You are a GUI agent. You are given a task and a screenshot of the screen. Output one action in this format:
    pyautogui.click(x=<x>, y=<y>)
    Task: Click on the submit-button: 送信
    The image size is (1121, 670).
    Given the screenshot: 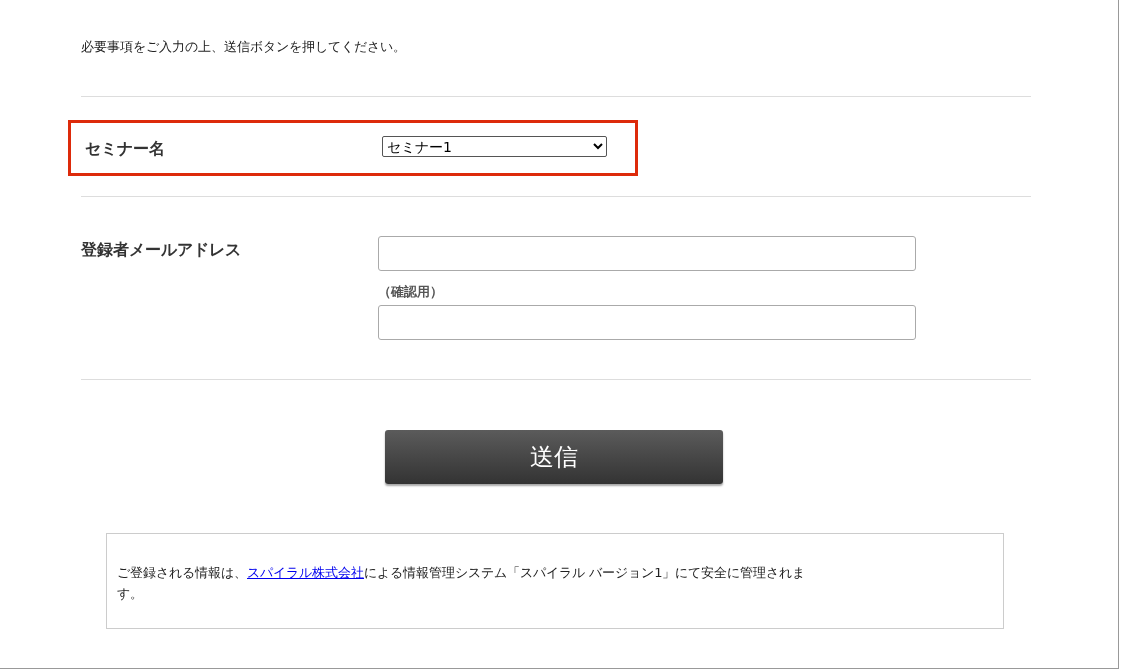 What is the action you would take?
    pyautogui.click(x=553, y=457)
    